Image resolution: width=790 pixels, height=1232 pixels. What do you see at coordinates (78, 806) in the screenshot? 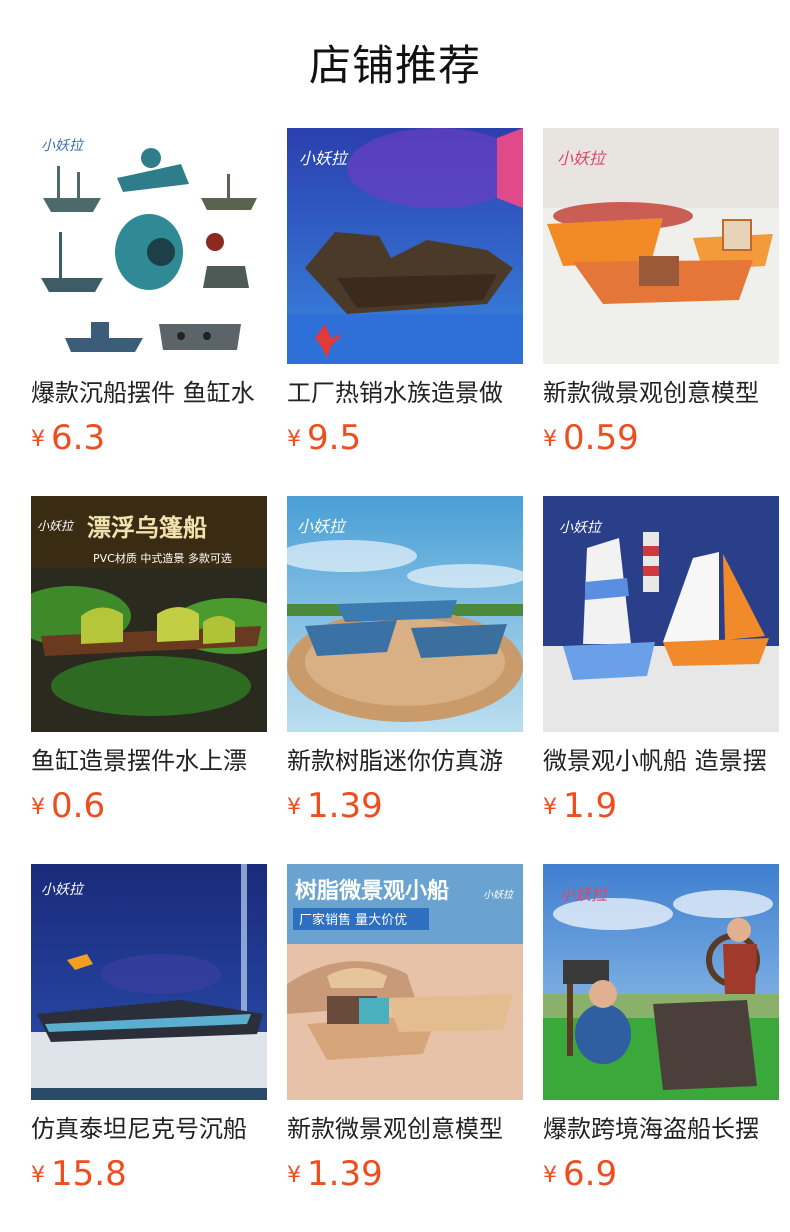
I see `price-value: 0.6` at bounding box center [78, 806].